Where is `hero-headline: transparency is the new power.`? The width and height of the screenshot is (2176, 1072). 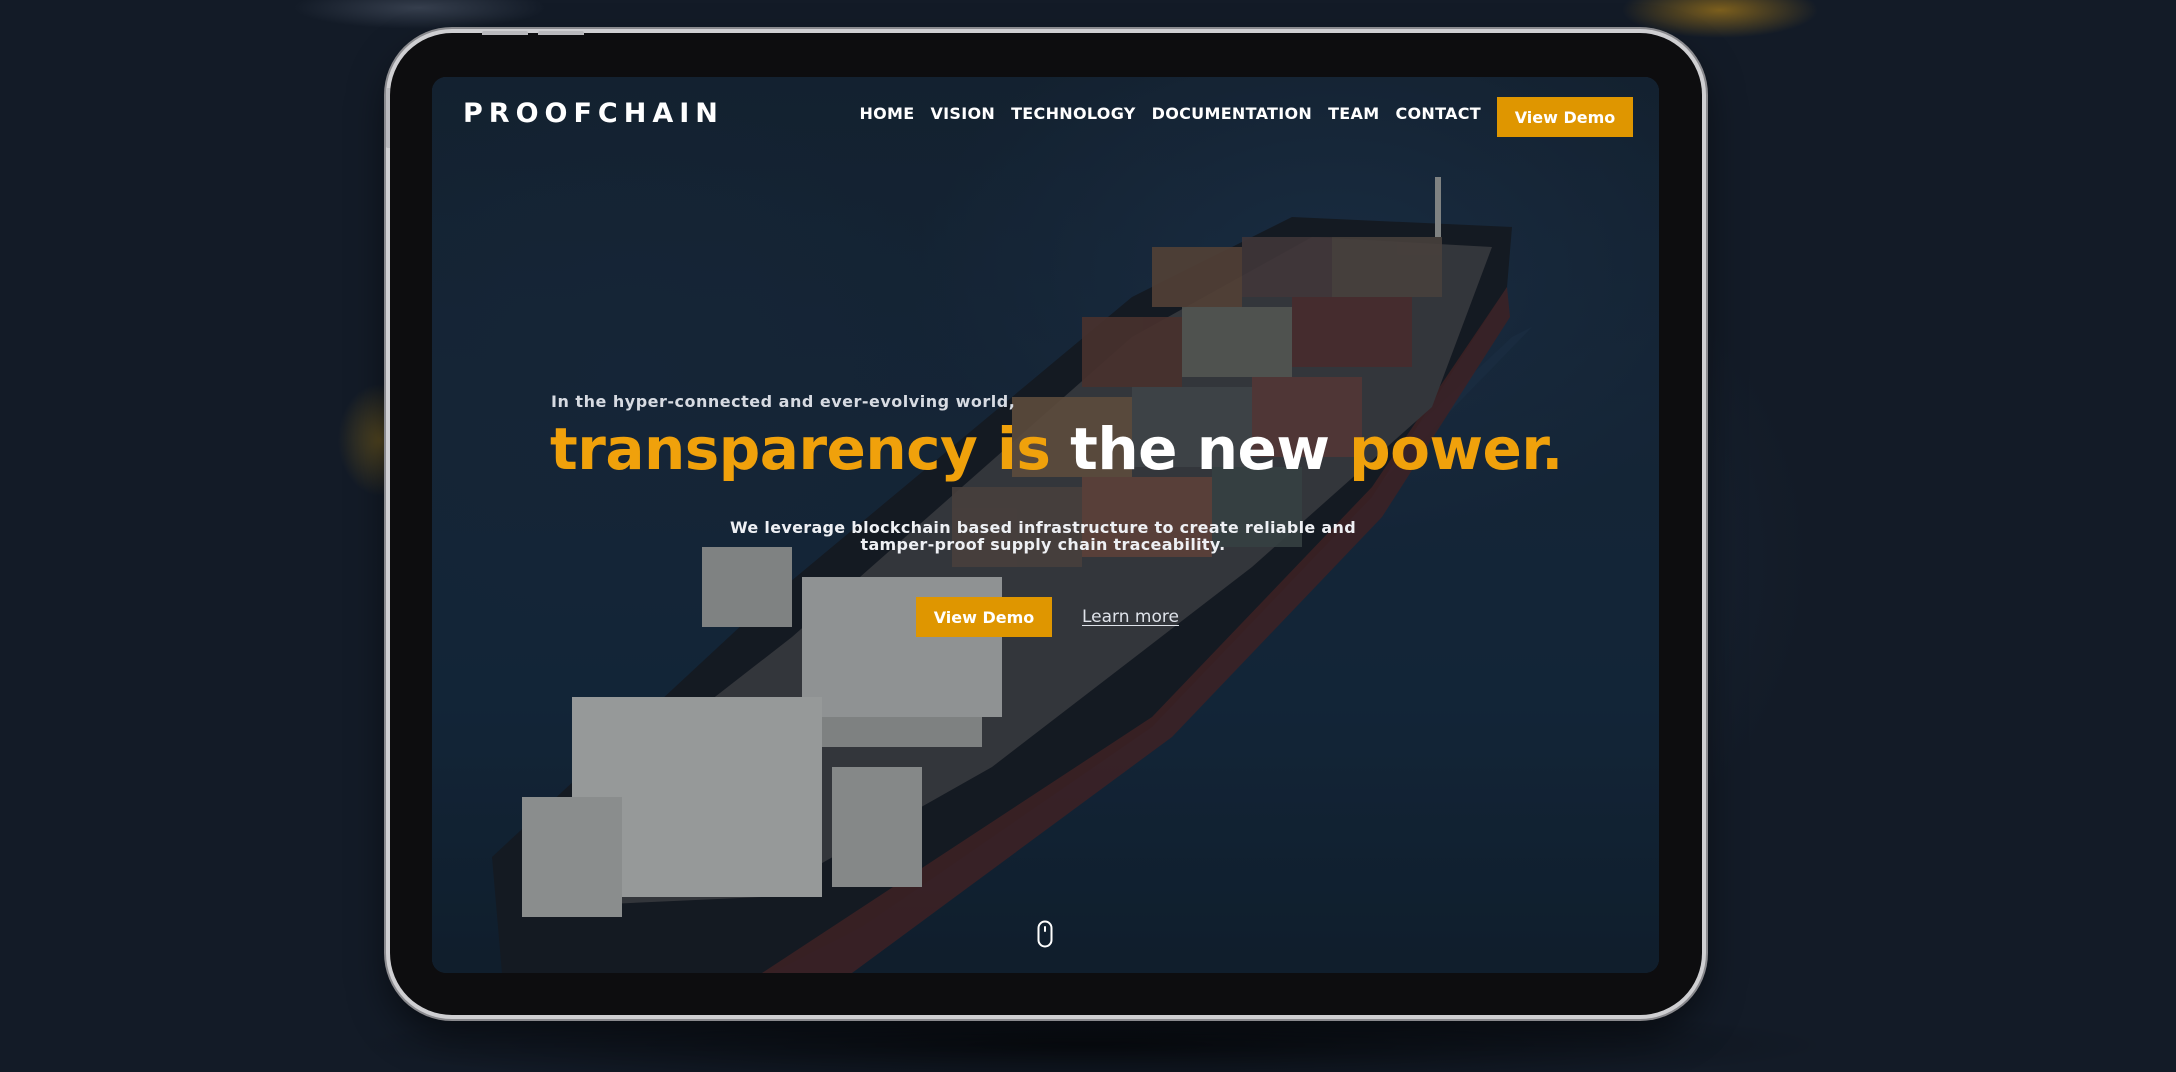
hero-headline: transparency is the new power. is located at coordinates (1056, 450).